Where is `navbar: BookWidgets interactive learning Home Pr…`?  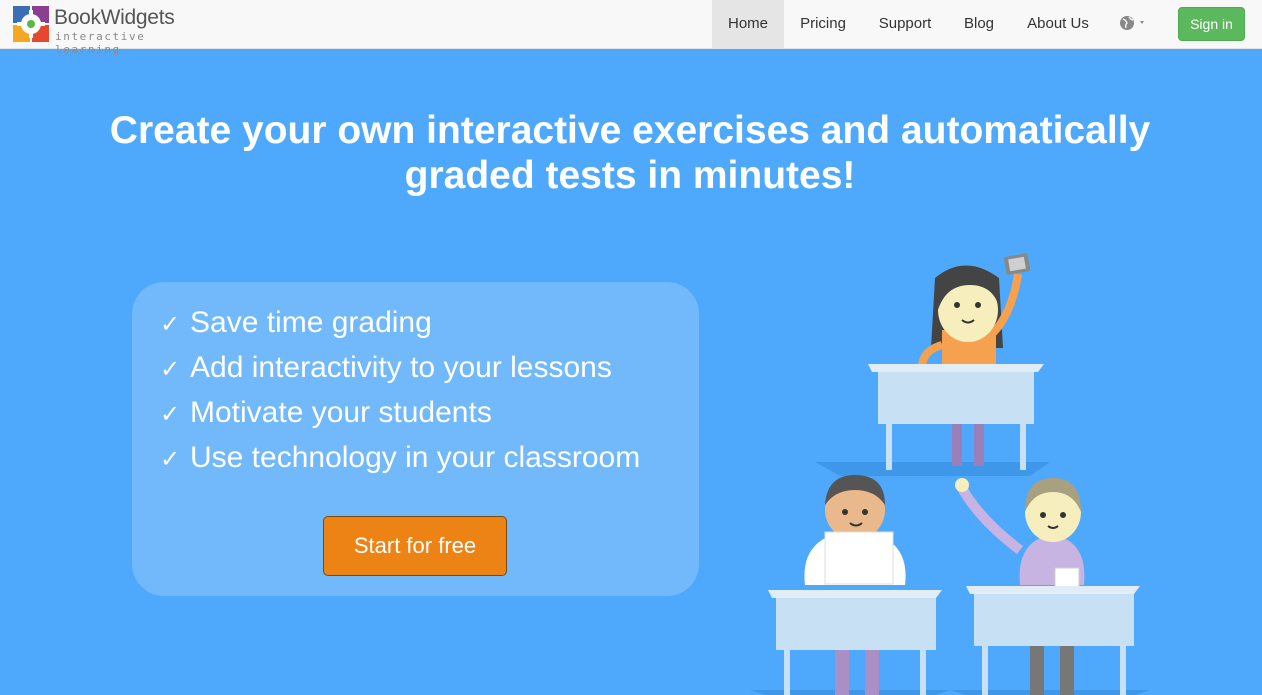
navbar: BookWidgets interactive learning Home Pr… is located at coordinates (631, 28).